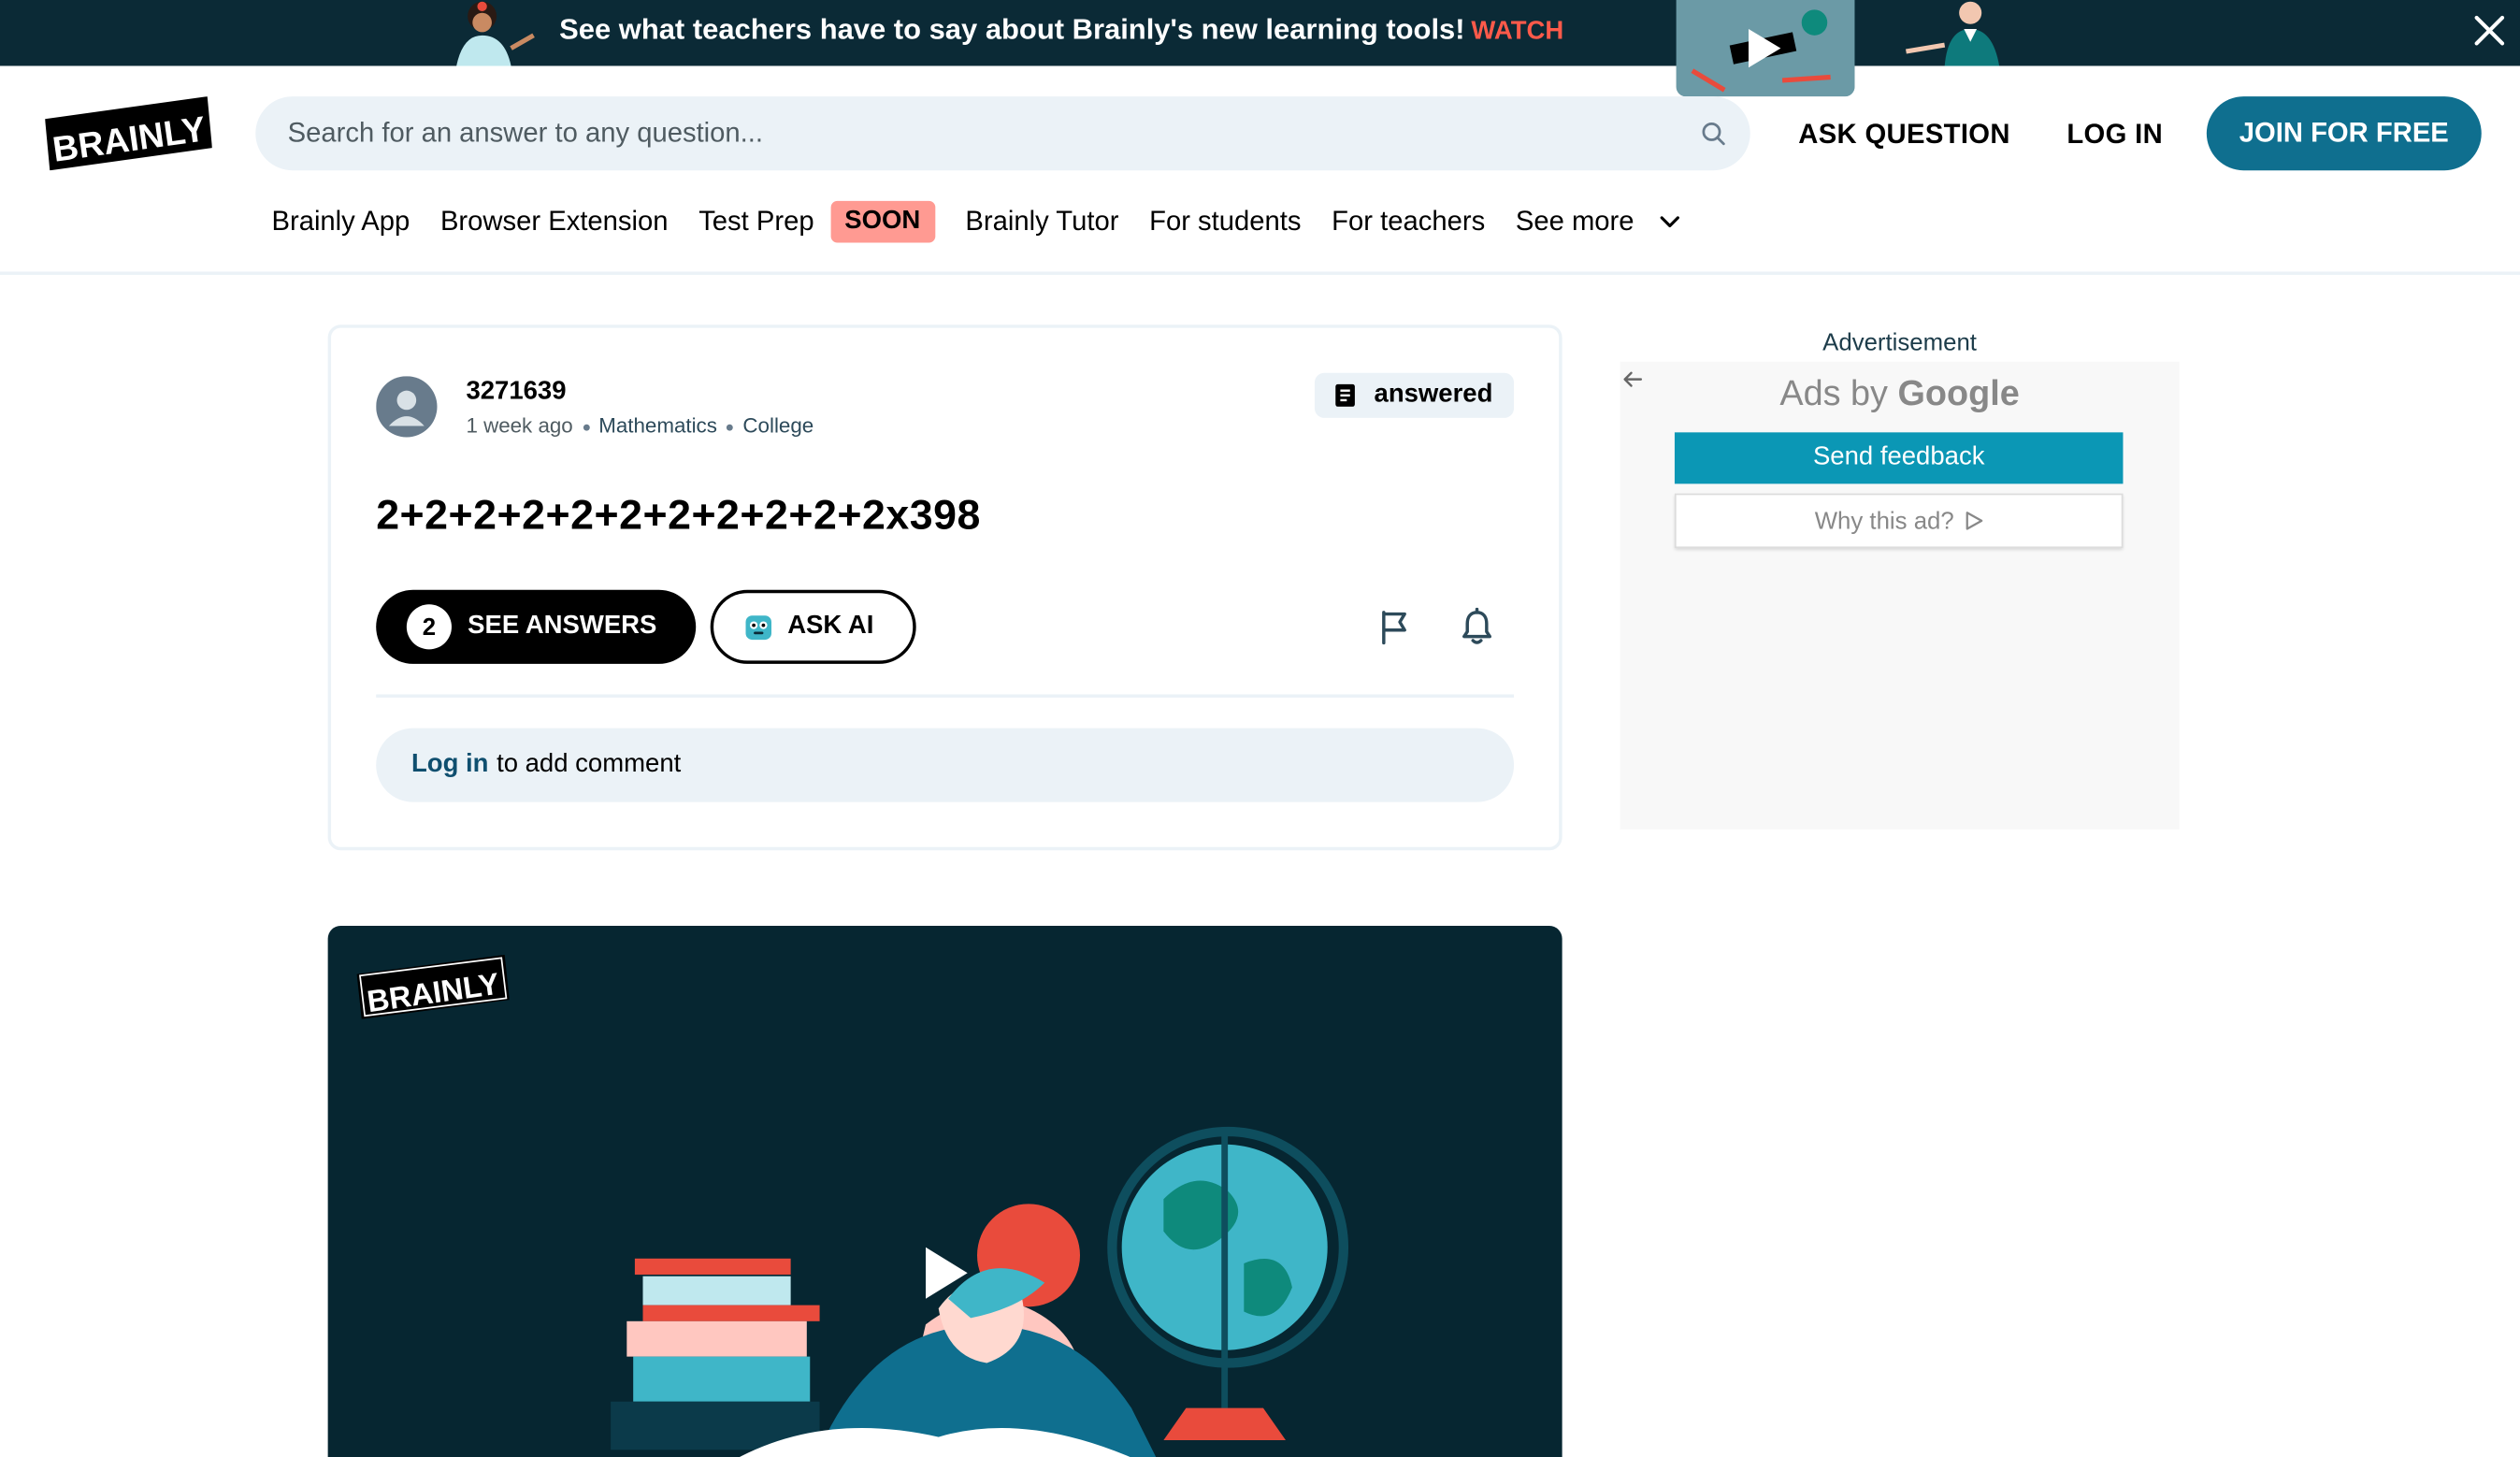  What do you see at coordinates (830, 626) in the screenshot?
I see `ask-ai-label: ASK AI` at bounding box center [830, 626].